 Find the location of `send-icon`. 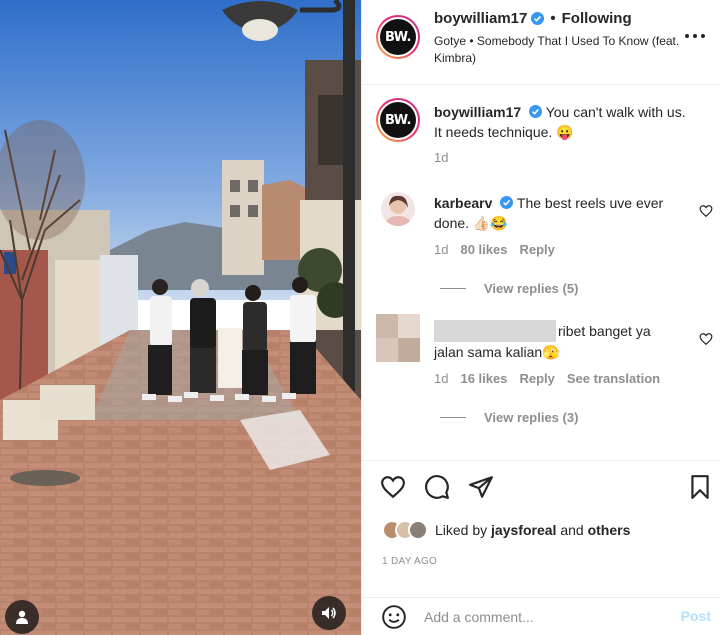

send-icon is located at coordinates (481, 487).